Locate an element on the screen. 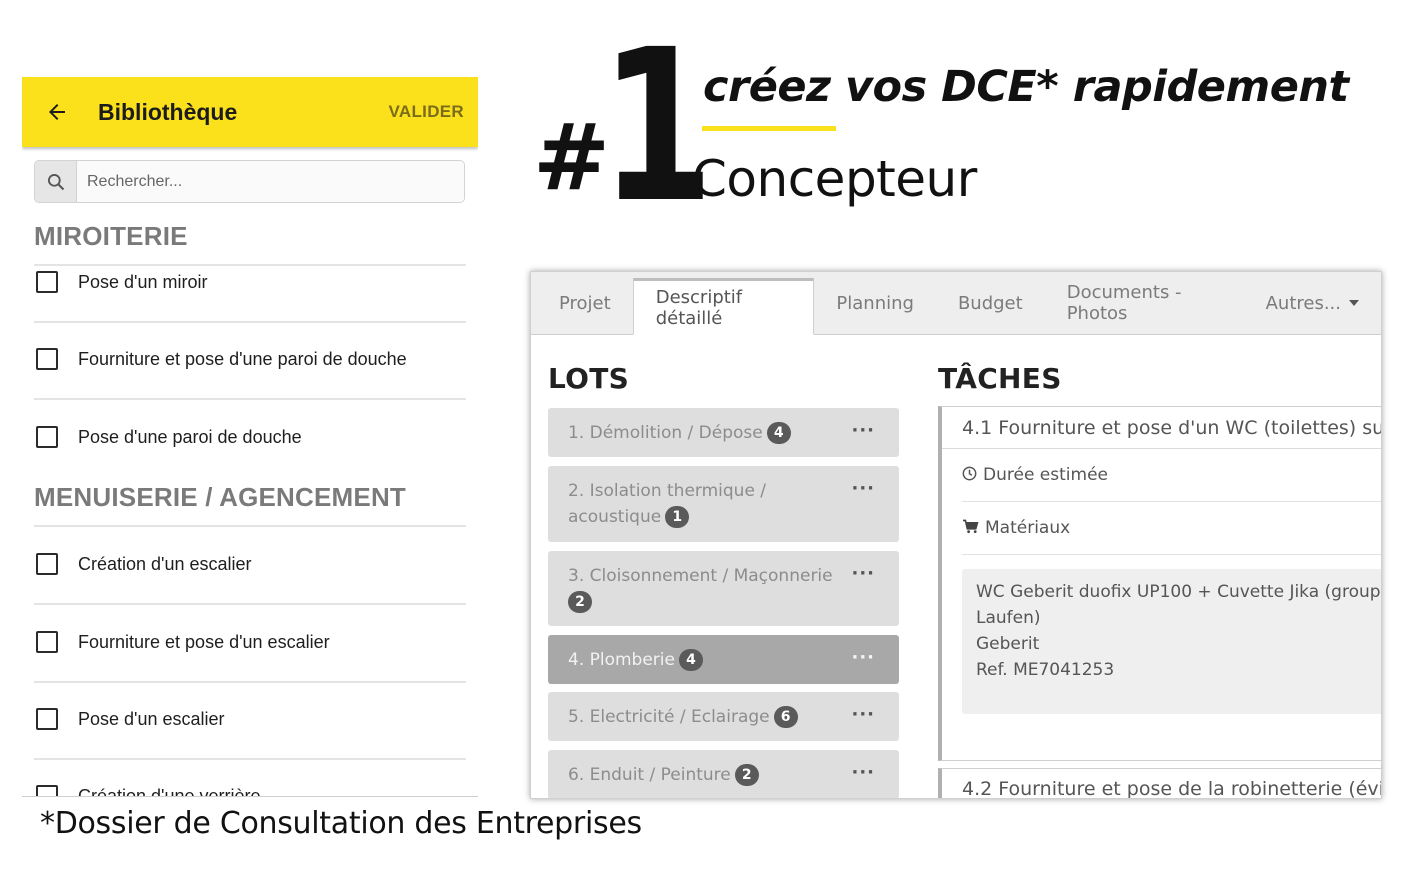  list-item: Pose d'une paroi de douche is located at coordinates (169, 437).